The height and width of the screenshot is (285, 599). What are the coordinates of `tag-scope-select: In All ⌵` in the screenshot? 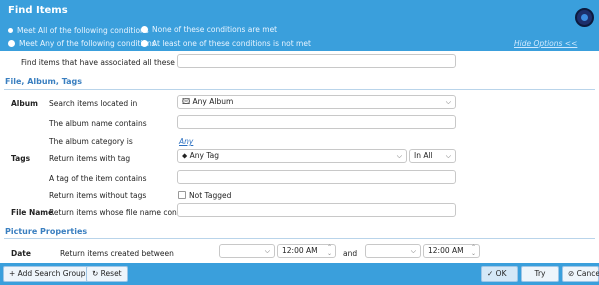 It's located at (432, 156).